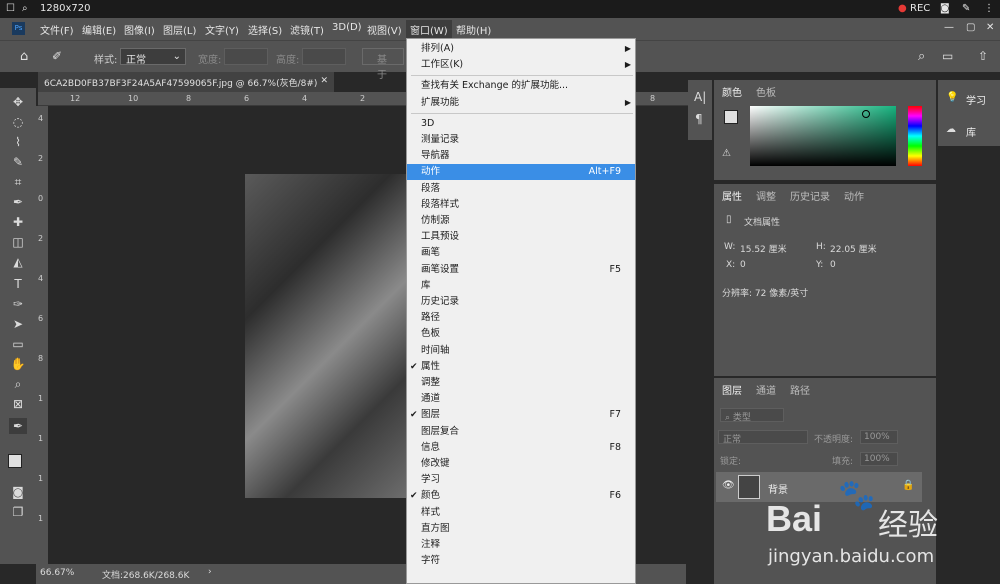 The image size is (1000, 584). Describe the element at coordinates (18, 426) in the screenshot. I see `eyedropper-active-icon: ✒` at that location.